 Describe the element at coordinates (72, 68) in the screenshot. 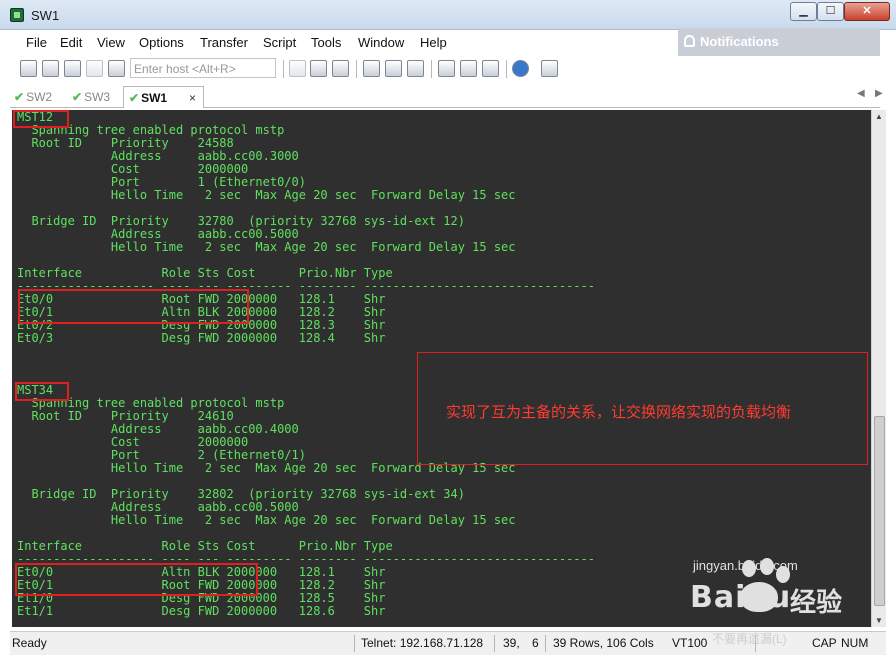

I see `connect-tab-icon` at that location.